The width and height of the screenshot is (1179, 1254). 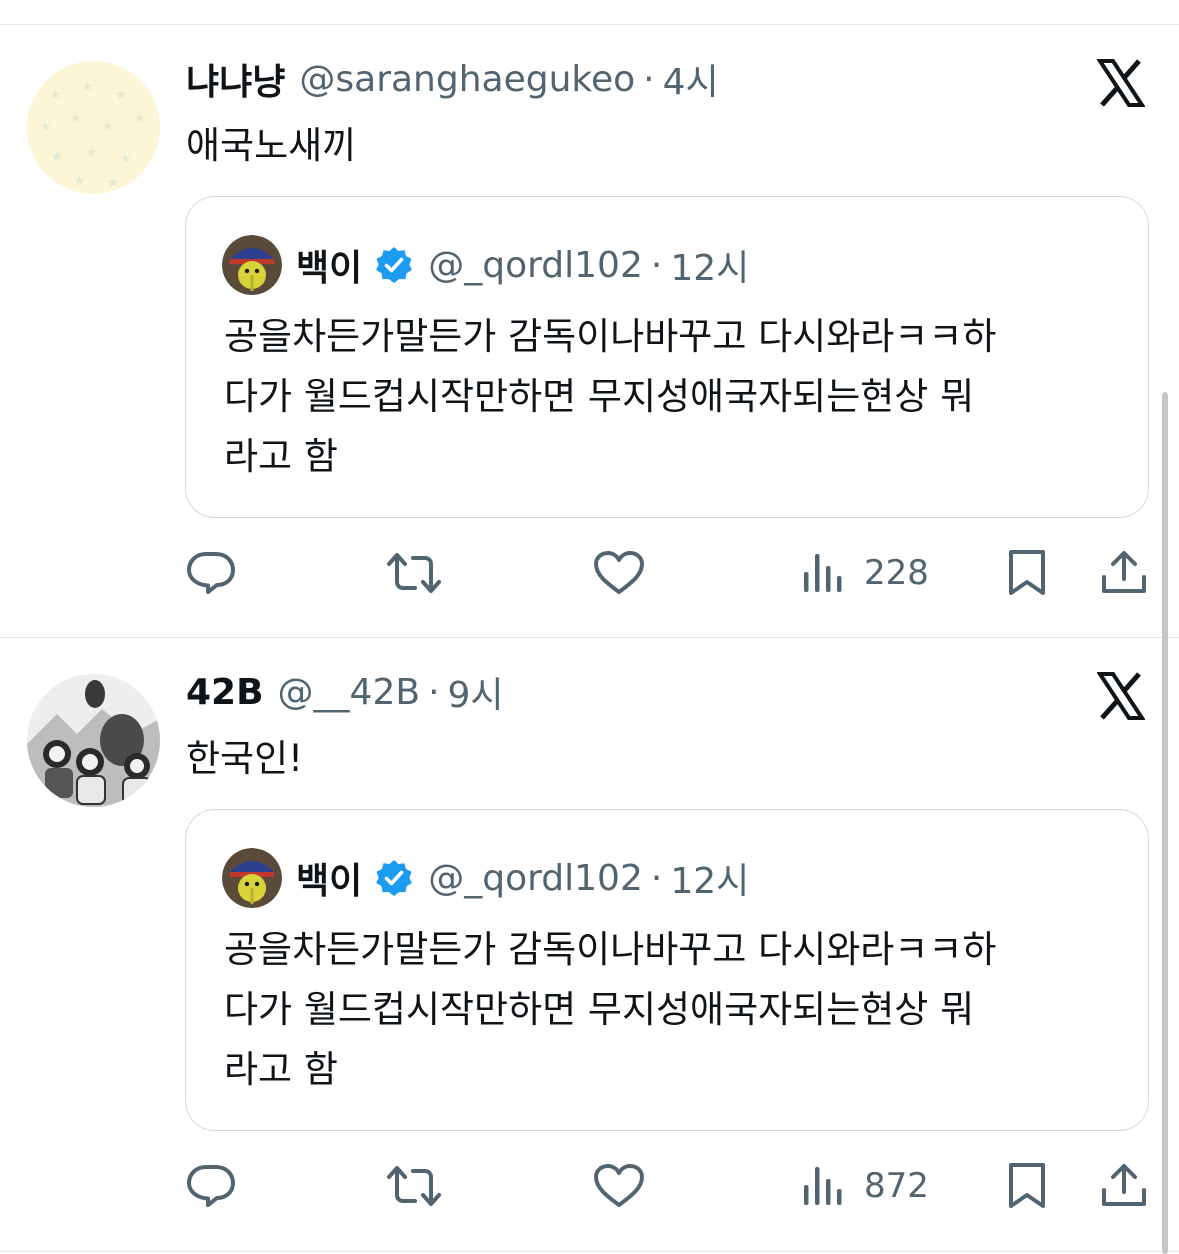 What do you see at coordinates (244, 758) in the screenshot?
I see `tweet-text: 한국인!` at bounding box center [244, 758].